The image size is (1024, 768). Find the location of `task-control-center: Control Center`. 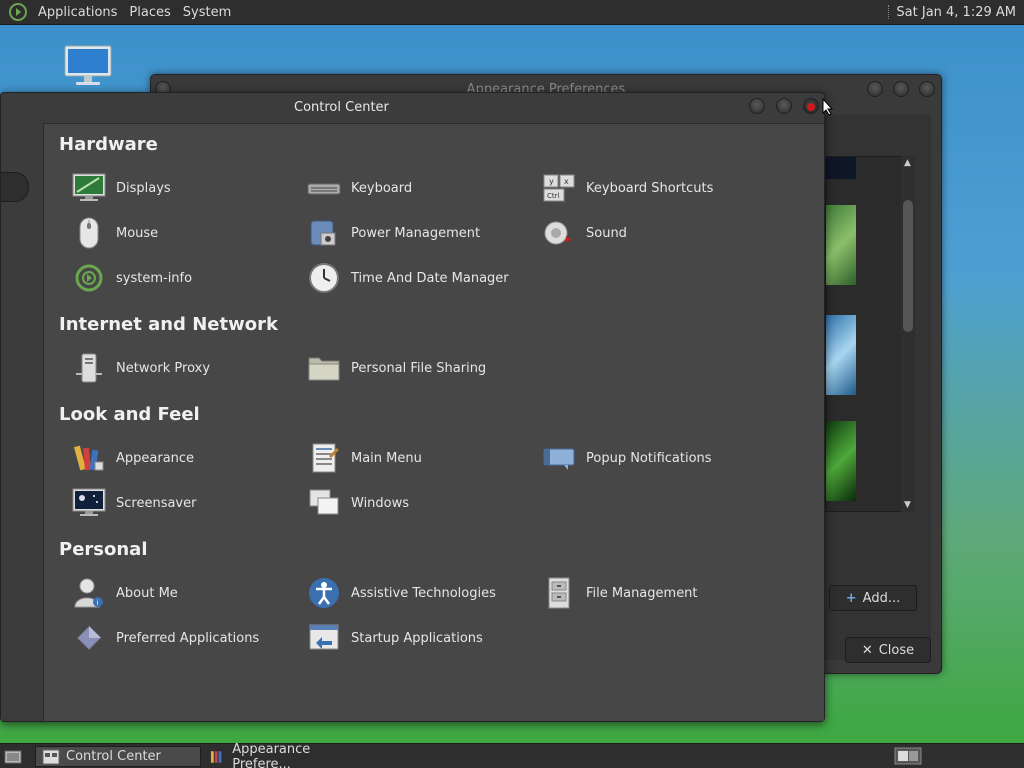

task-control-center: Control Center is located at coordinates (118, 756).